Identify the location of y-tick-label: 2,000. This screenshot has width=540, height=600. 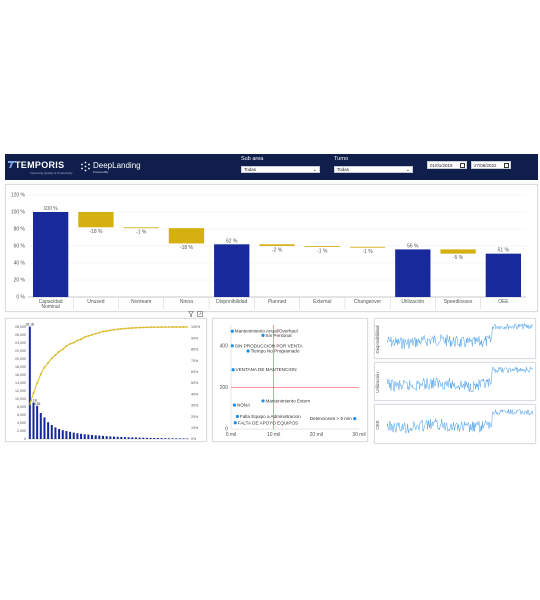
(21, 431).